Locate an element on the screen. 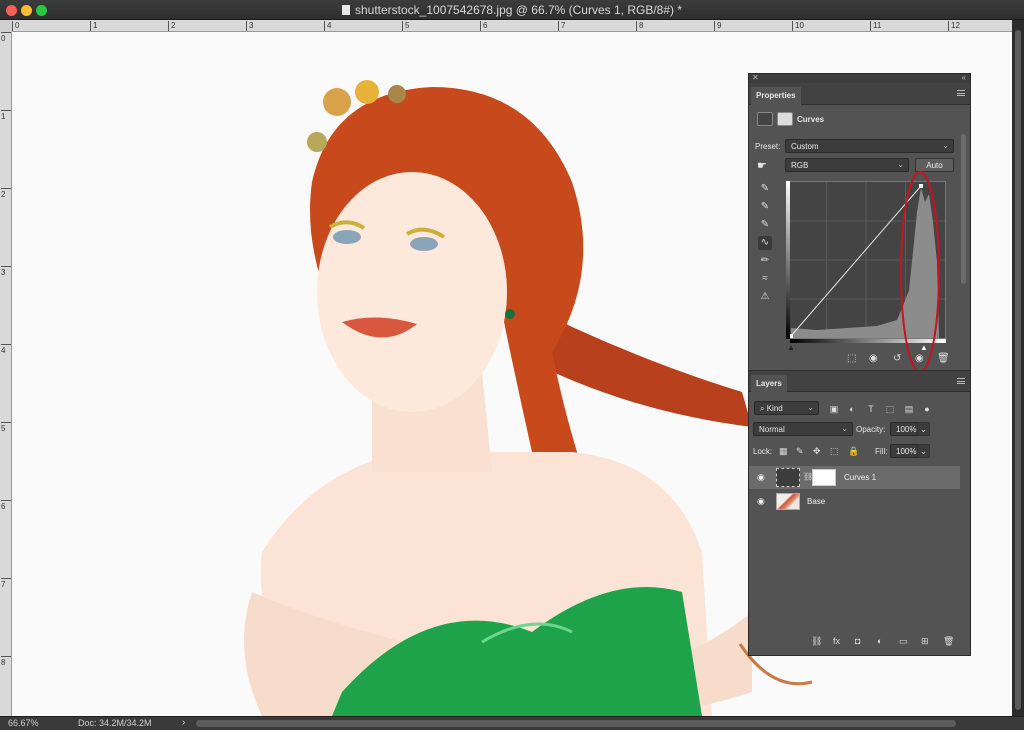  ruler-tick: 1 is located at coordinates (93, 26).